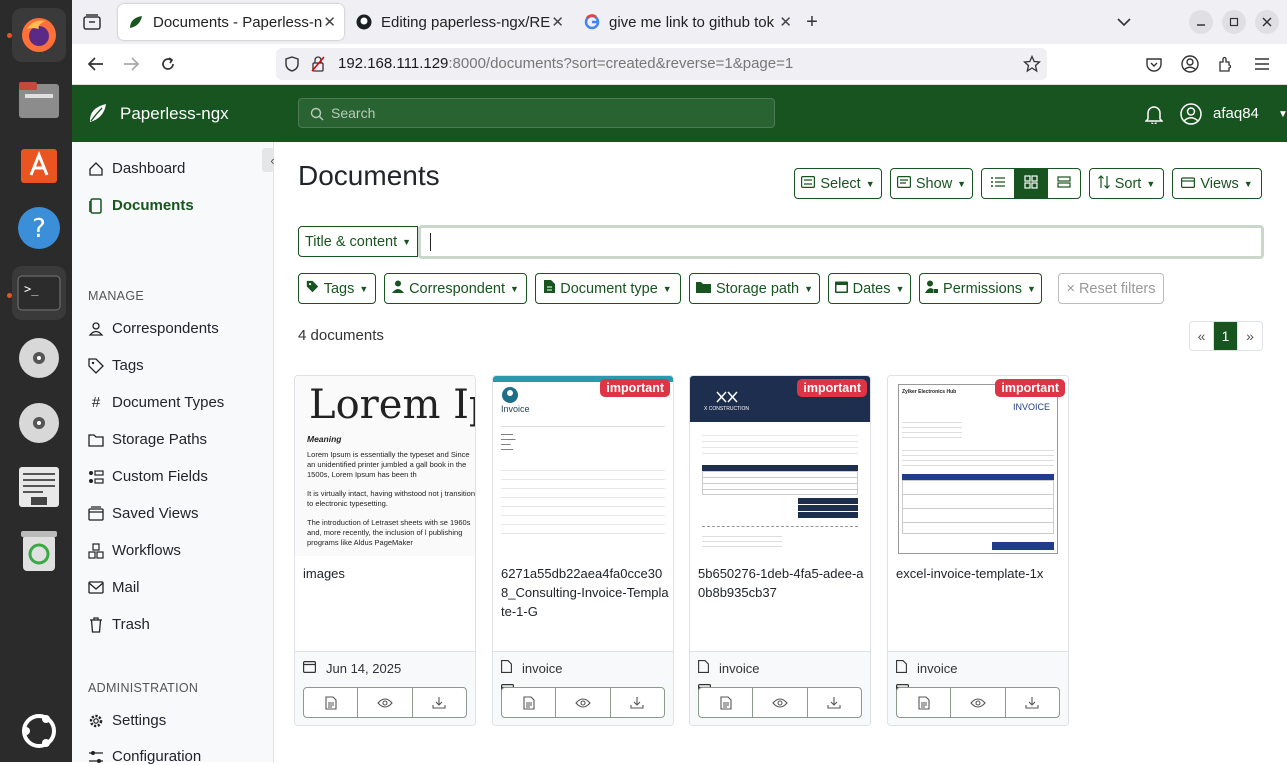 The width and height of the screenshot is (1287, 765). Describe the element at coordinates (1250, 336) in the screenshot. I see `pagination-next: »` at that location.